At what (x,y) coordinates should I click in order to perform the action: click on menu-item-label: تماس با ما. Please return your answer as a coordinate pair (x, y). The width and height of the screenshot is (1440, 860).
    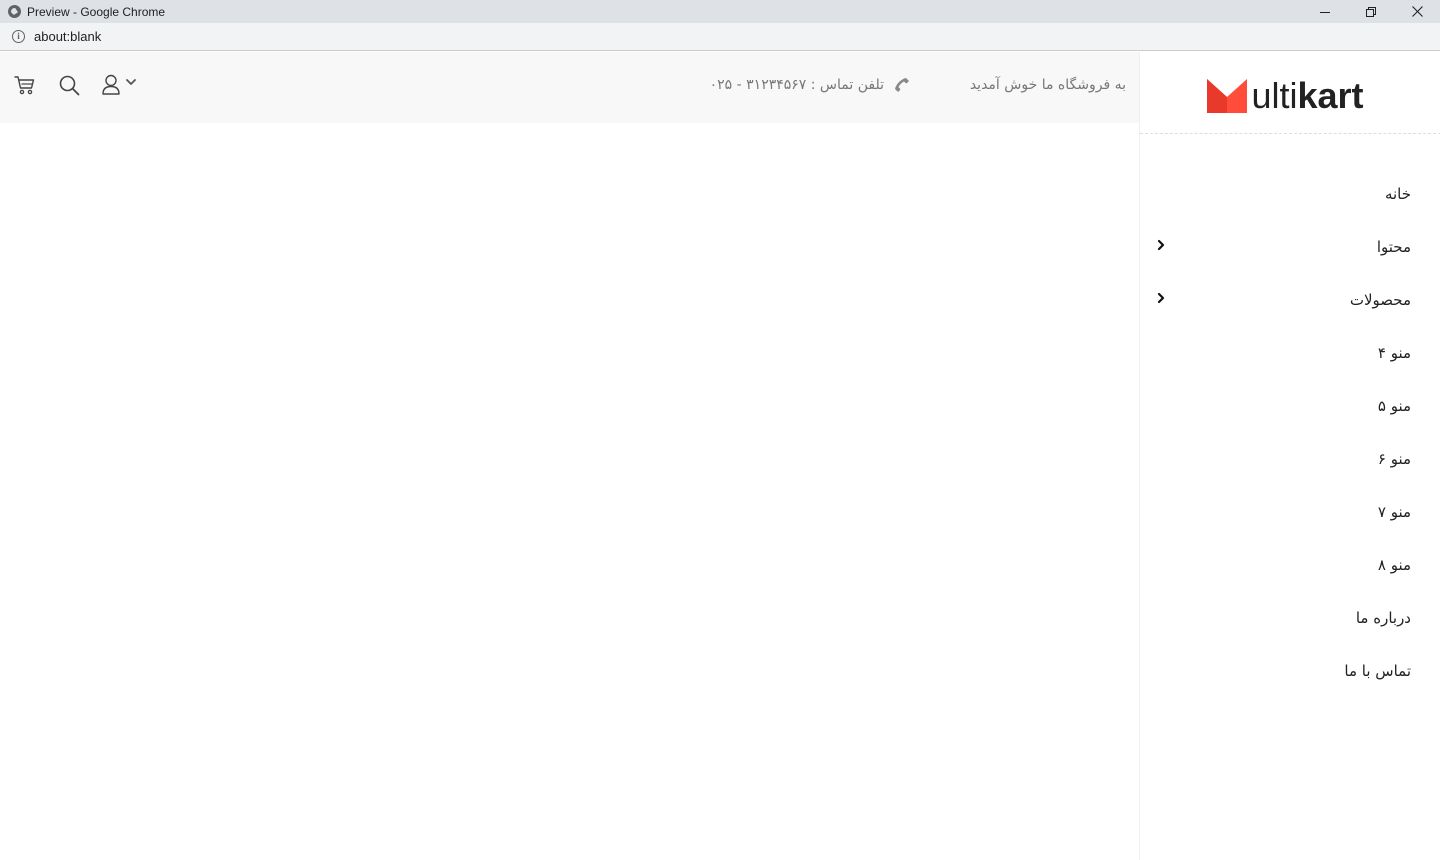
    Looking at the image, I should click on (1377, 670).